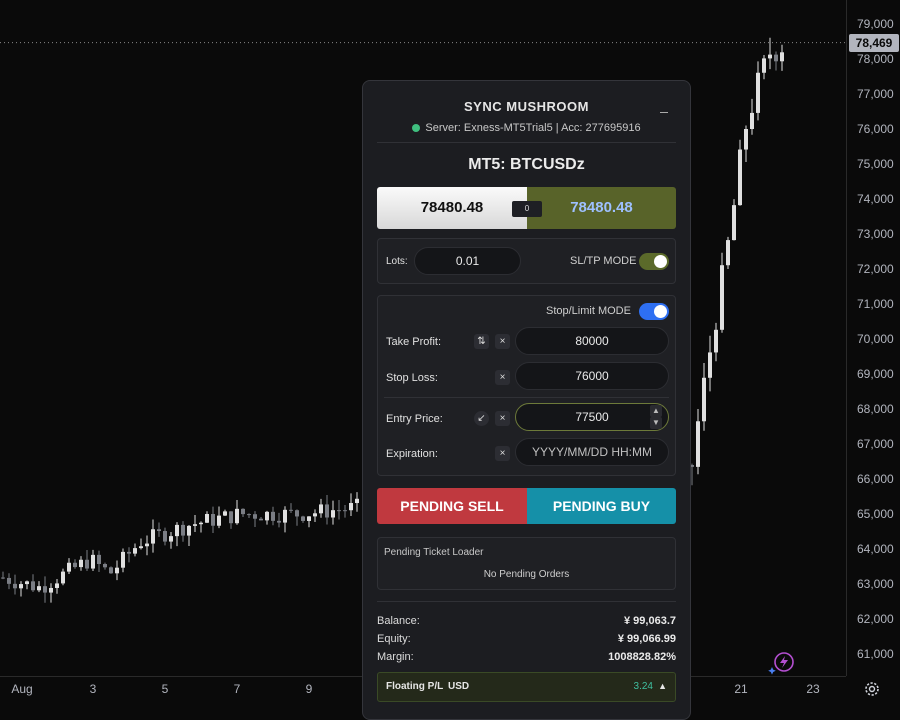 Image resolution: width=900 pixels, height=720 pixels. I want to click on floating-pl-bar: Floating P/L USD 3.24 ▲, so click(526, 687).